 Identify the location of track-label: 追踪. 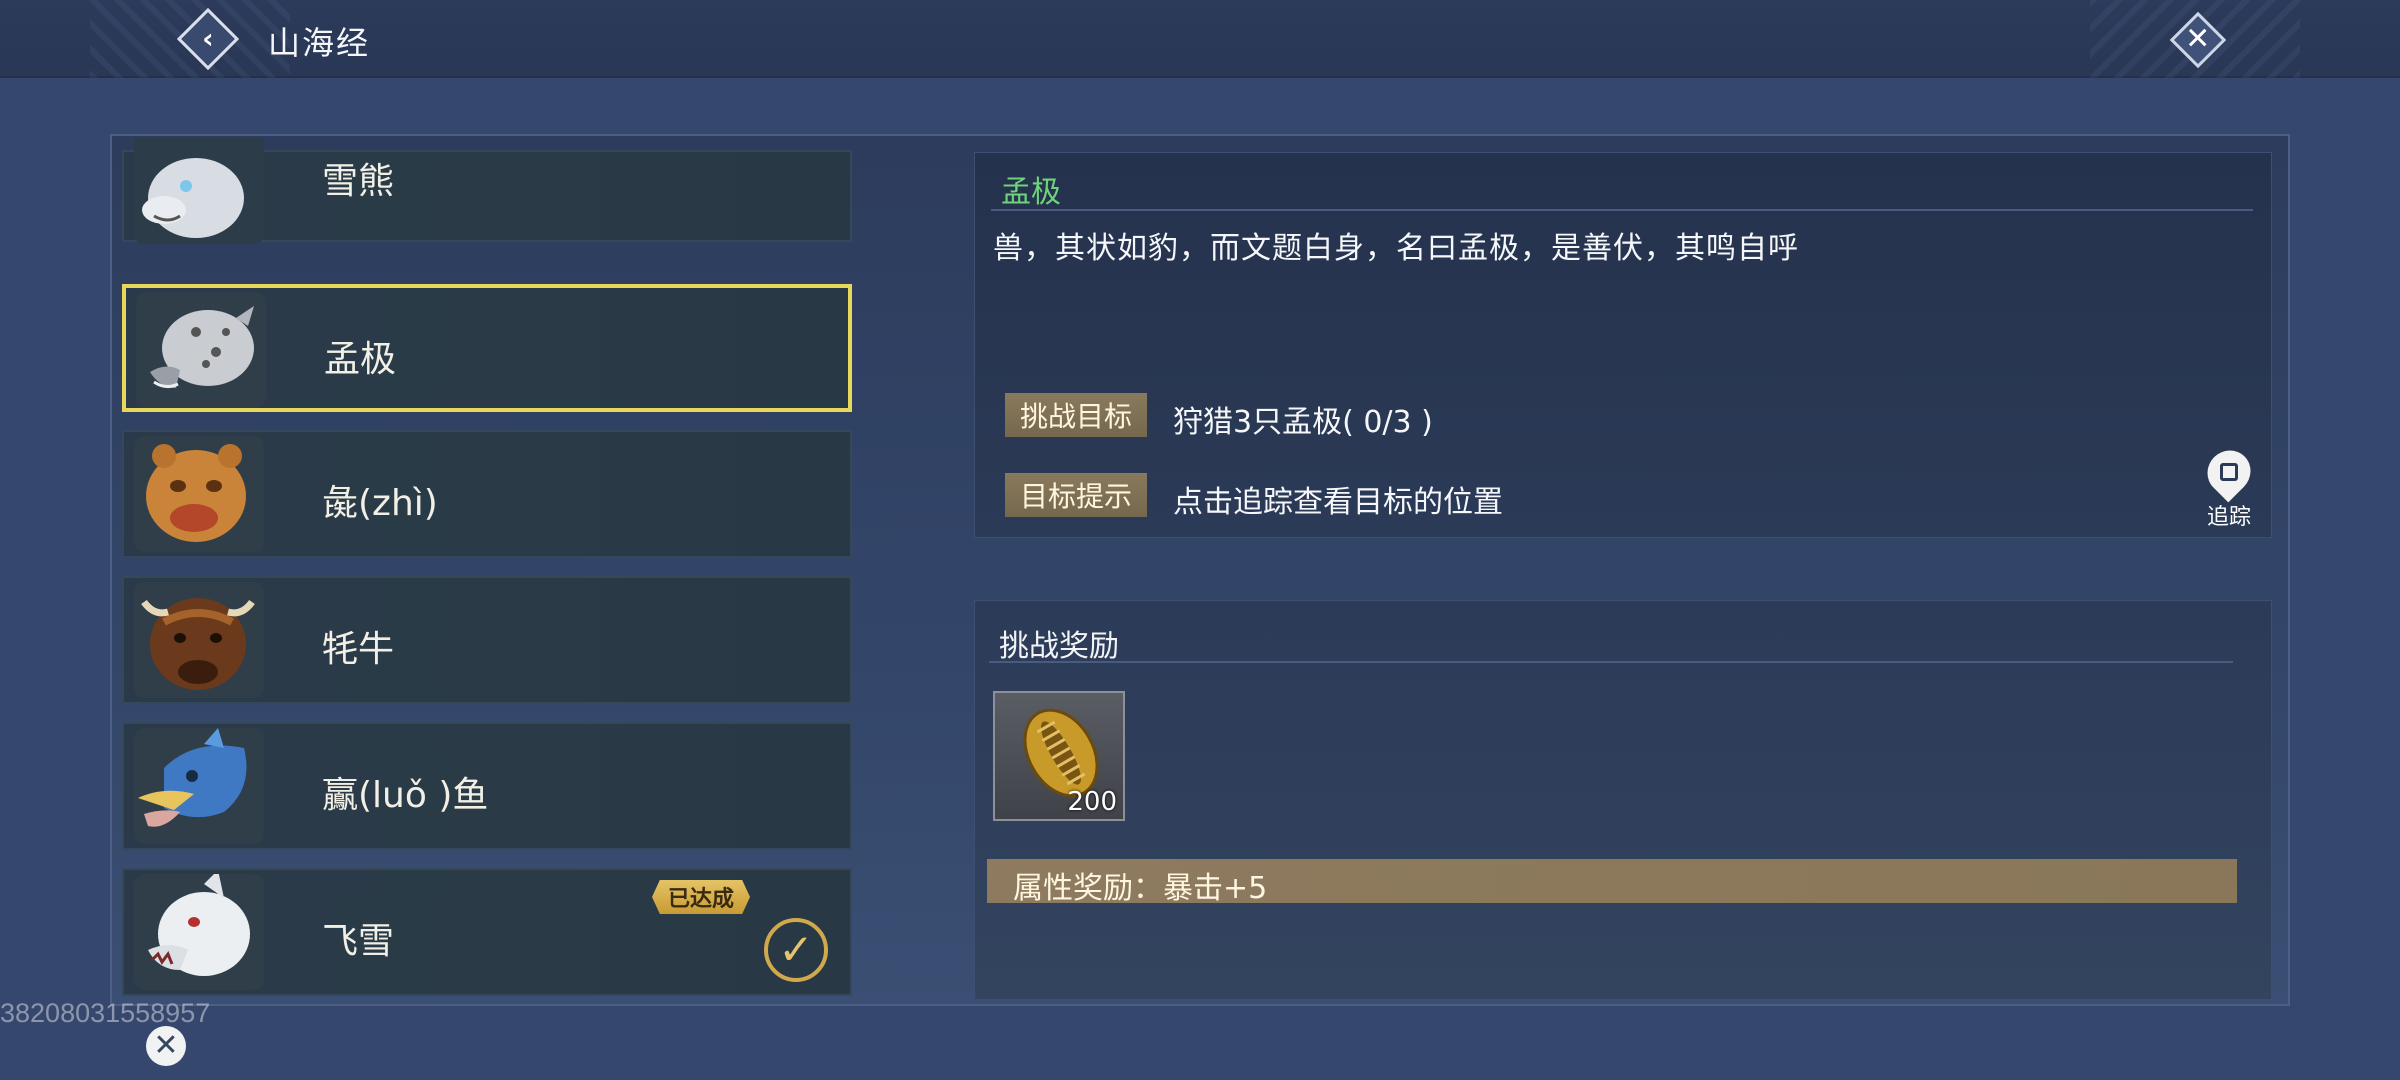
(2228, 517).